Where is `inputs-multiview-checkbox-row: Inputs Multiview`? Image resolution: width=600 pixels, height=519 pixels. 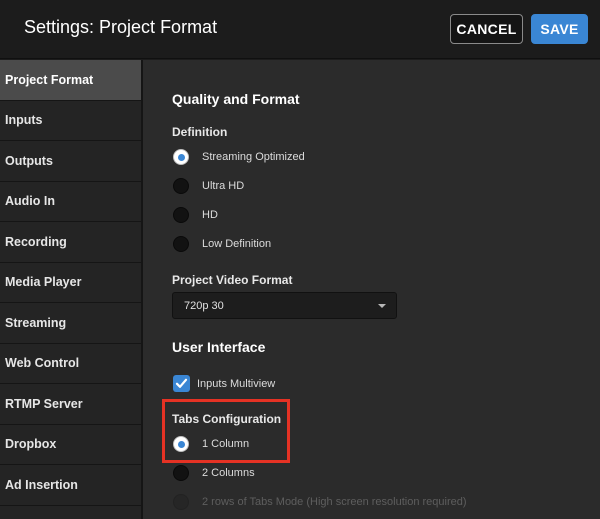
inputs-multiview-checkbox-row: Inputs Multiview is located at coordinates (224, 383).